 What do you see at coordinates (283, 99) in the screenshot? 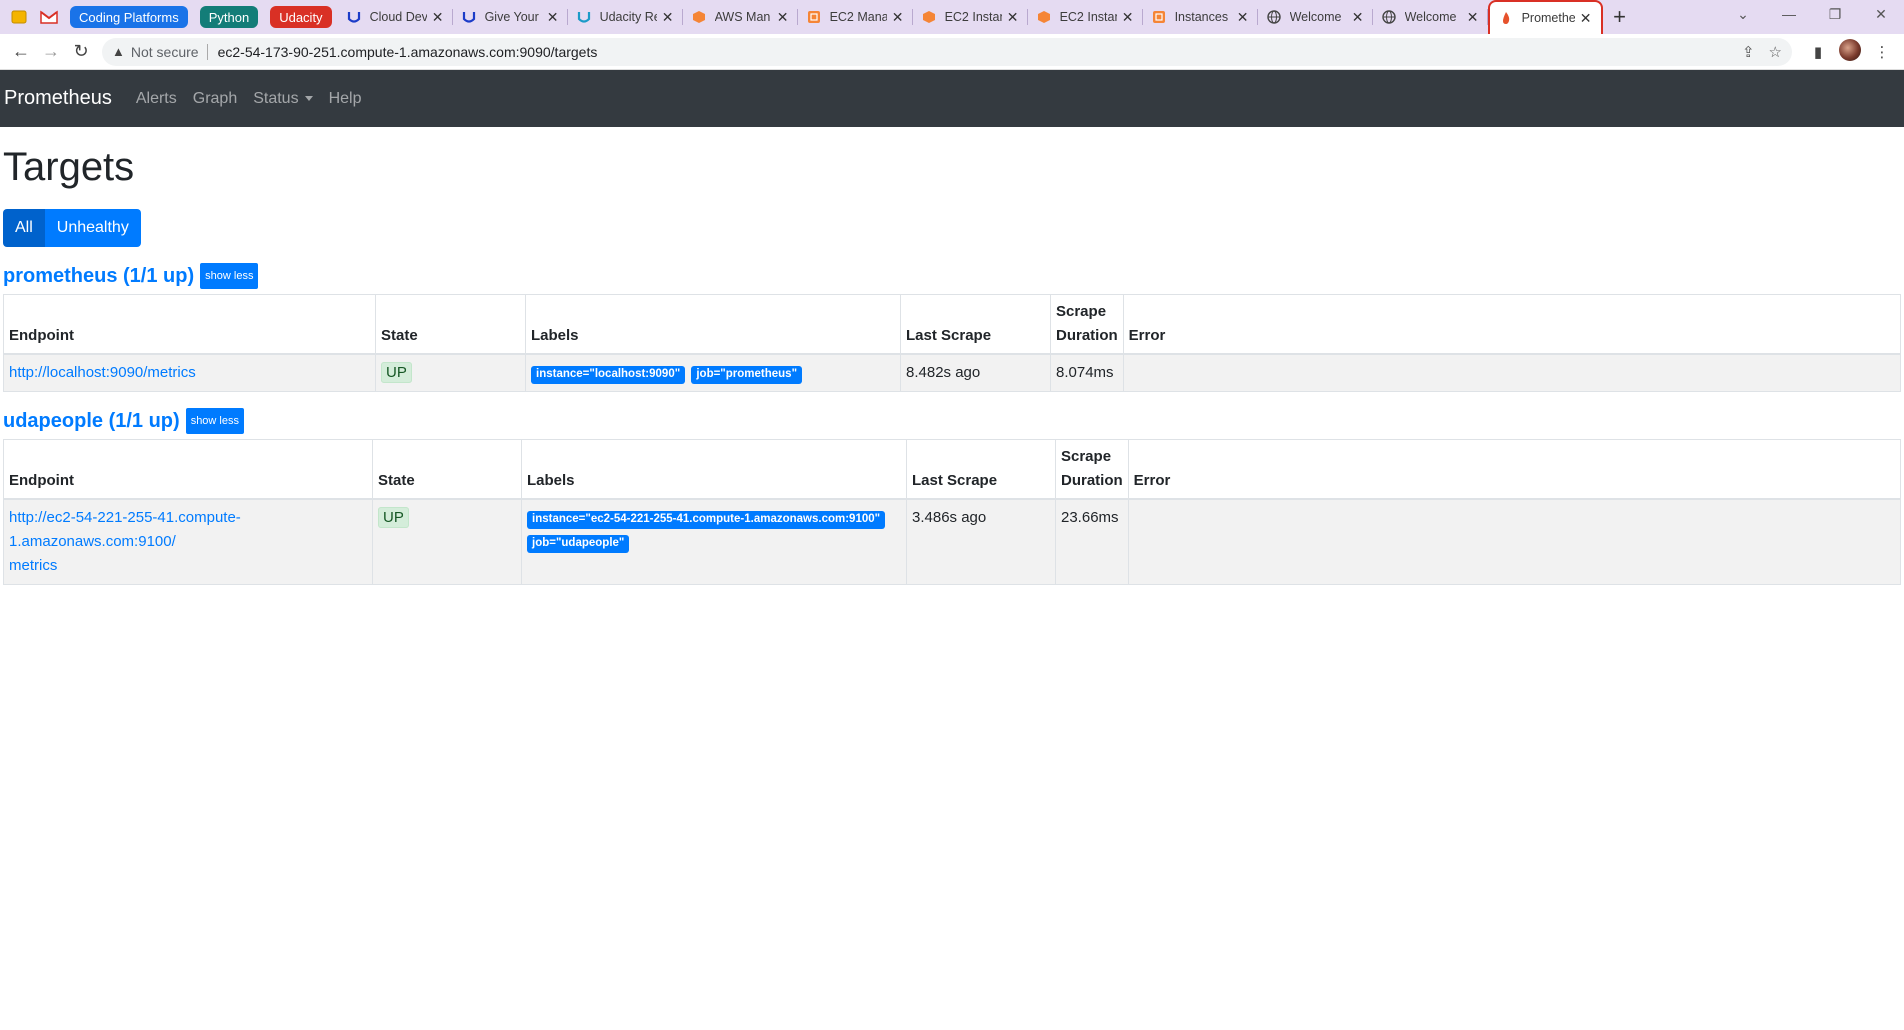
I see `nav-status-dropdown: Status` at bounding box center [283, 99].